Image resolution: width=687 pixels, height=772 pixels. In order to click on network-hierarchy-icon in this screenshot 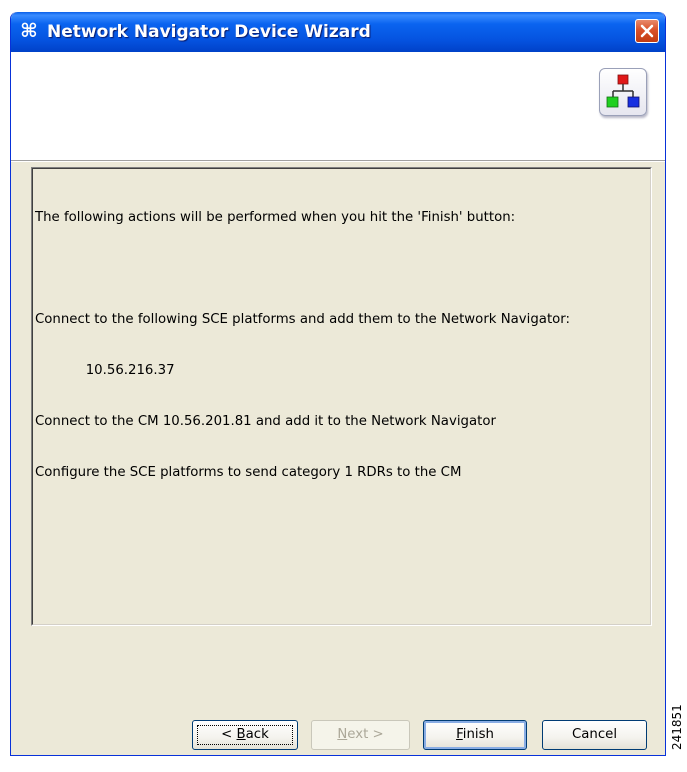, I will do `click(623, 92)`.